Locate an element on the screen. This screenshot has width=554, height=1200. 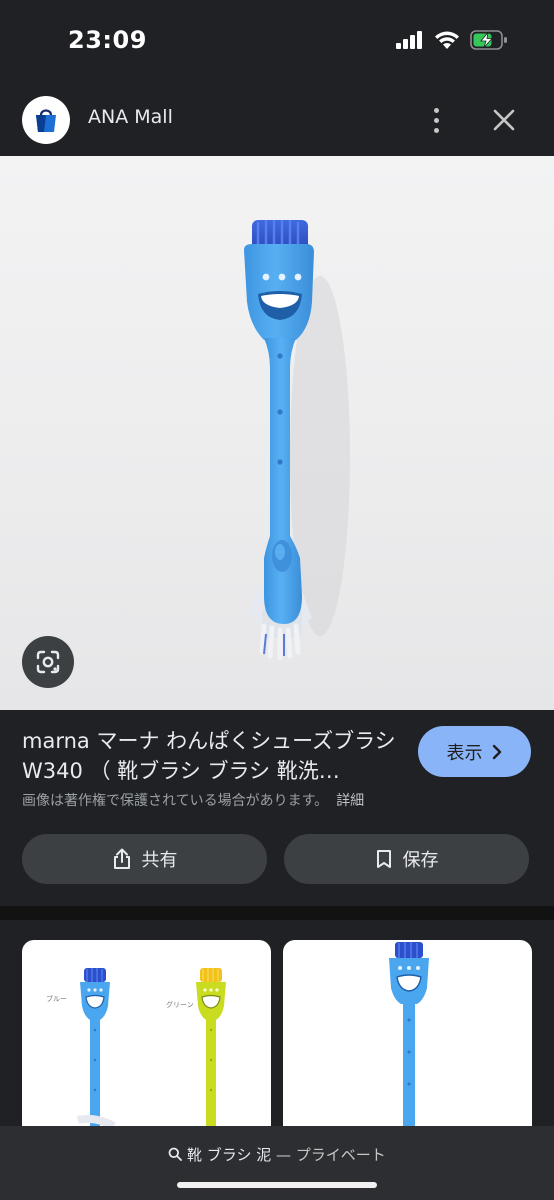
status-icons is located at coordinates (452, 40).